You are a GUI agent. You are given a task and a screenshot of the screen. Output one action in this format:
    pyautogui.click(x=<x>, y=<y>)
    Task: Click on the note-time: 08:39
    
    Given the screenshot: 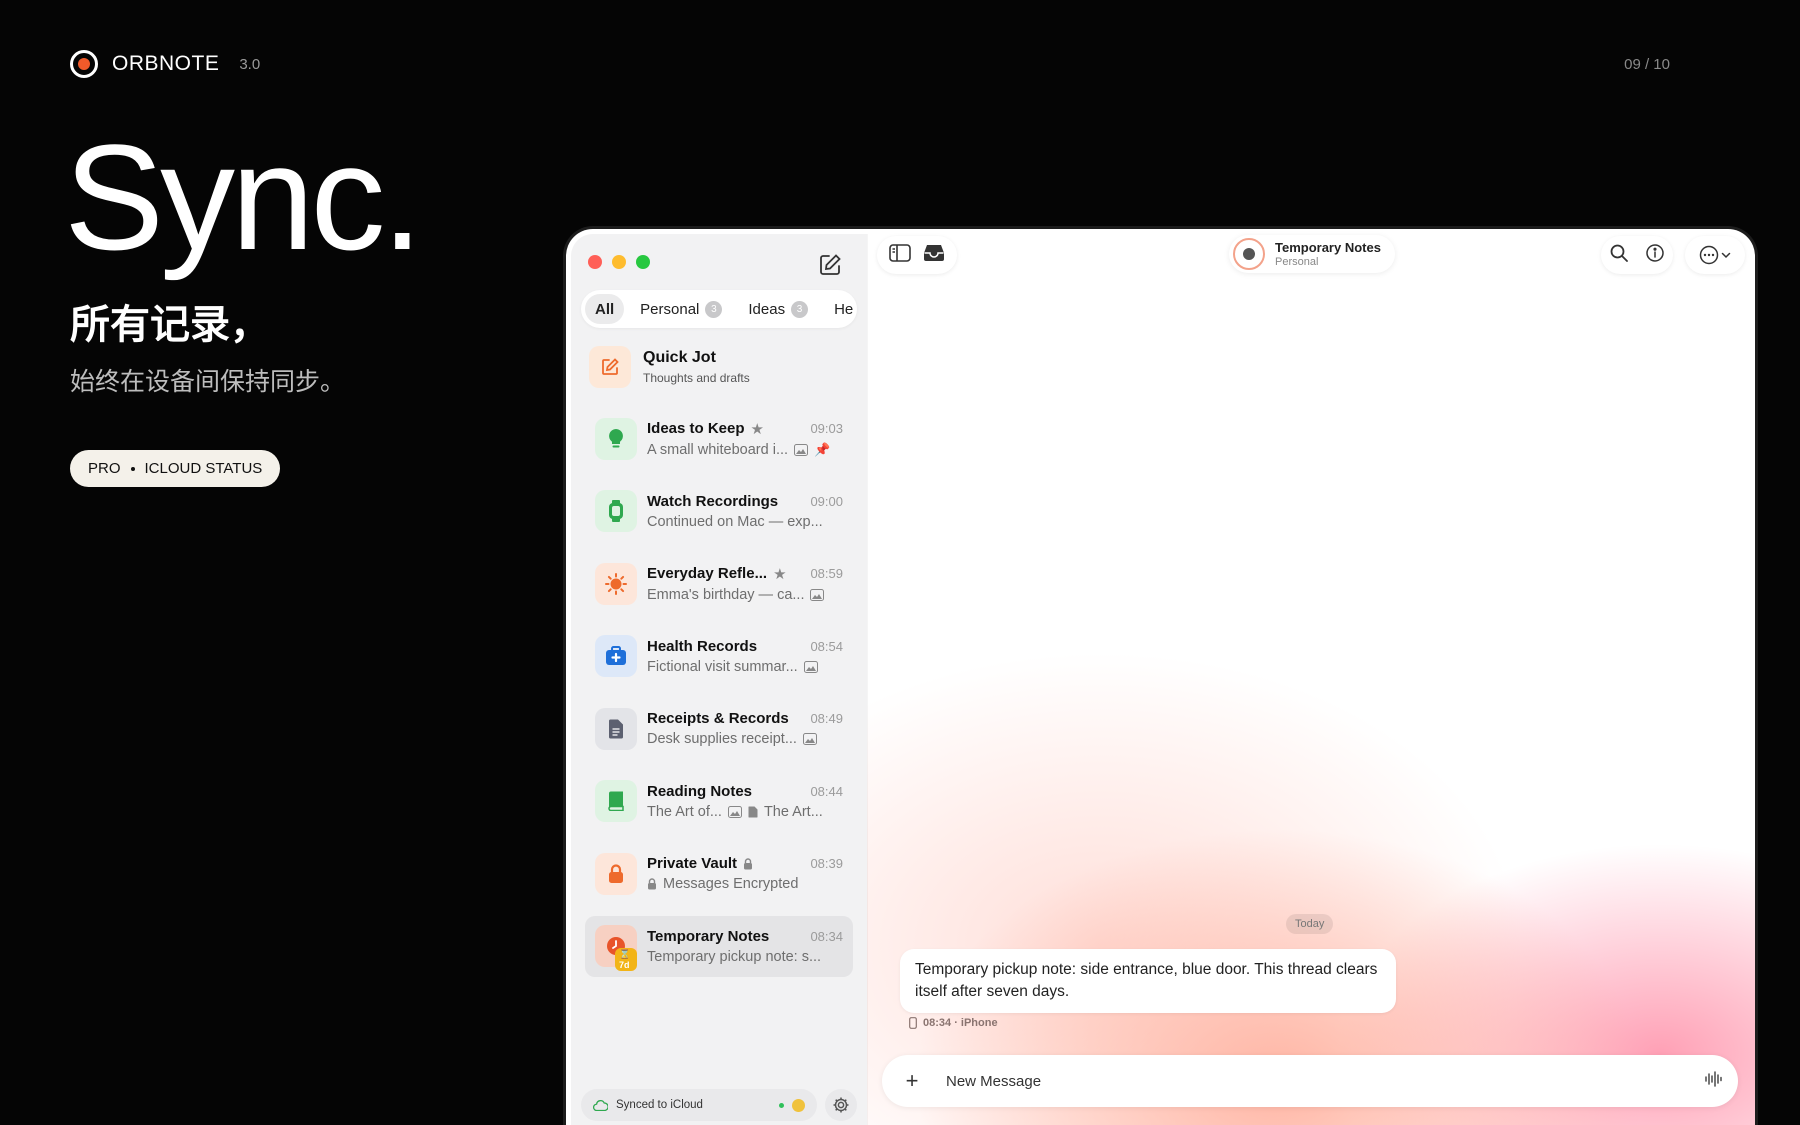 What is the action you would take?
    pyautogui.click(x=826, y=863)
    